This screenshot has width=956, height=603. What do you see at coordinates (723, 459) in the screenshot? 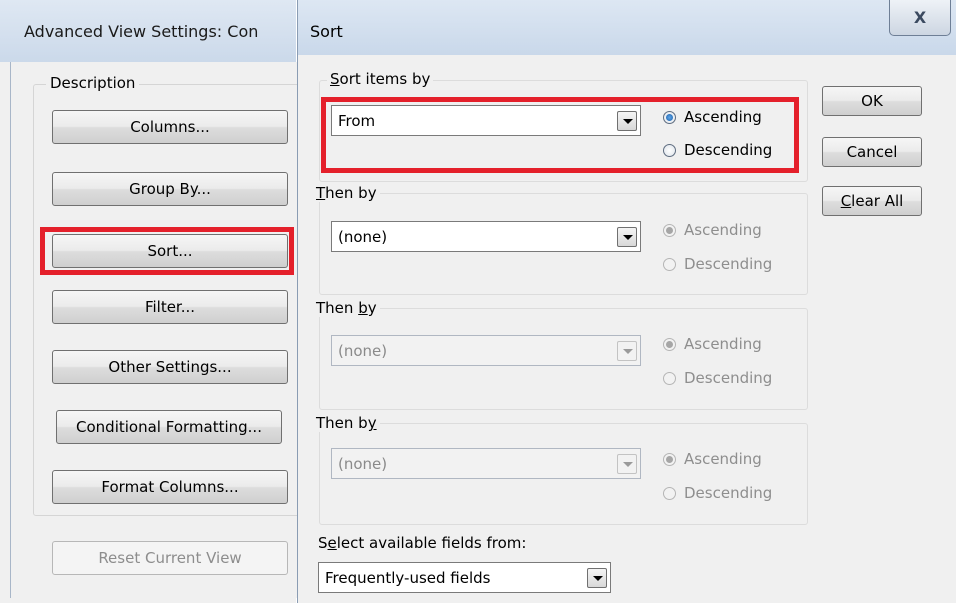
I see `then-by-3-ascending-label: Ascending` at bounding box center [723, 459].